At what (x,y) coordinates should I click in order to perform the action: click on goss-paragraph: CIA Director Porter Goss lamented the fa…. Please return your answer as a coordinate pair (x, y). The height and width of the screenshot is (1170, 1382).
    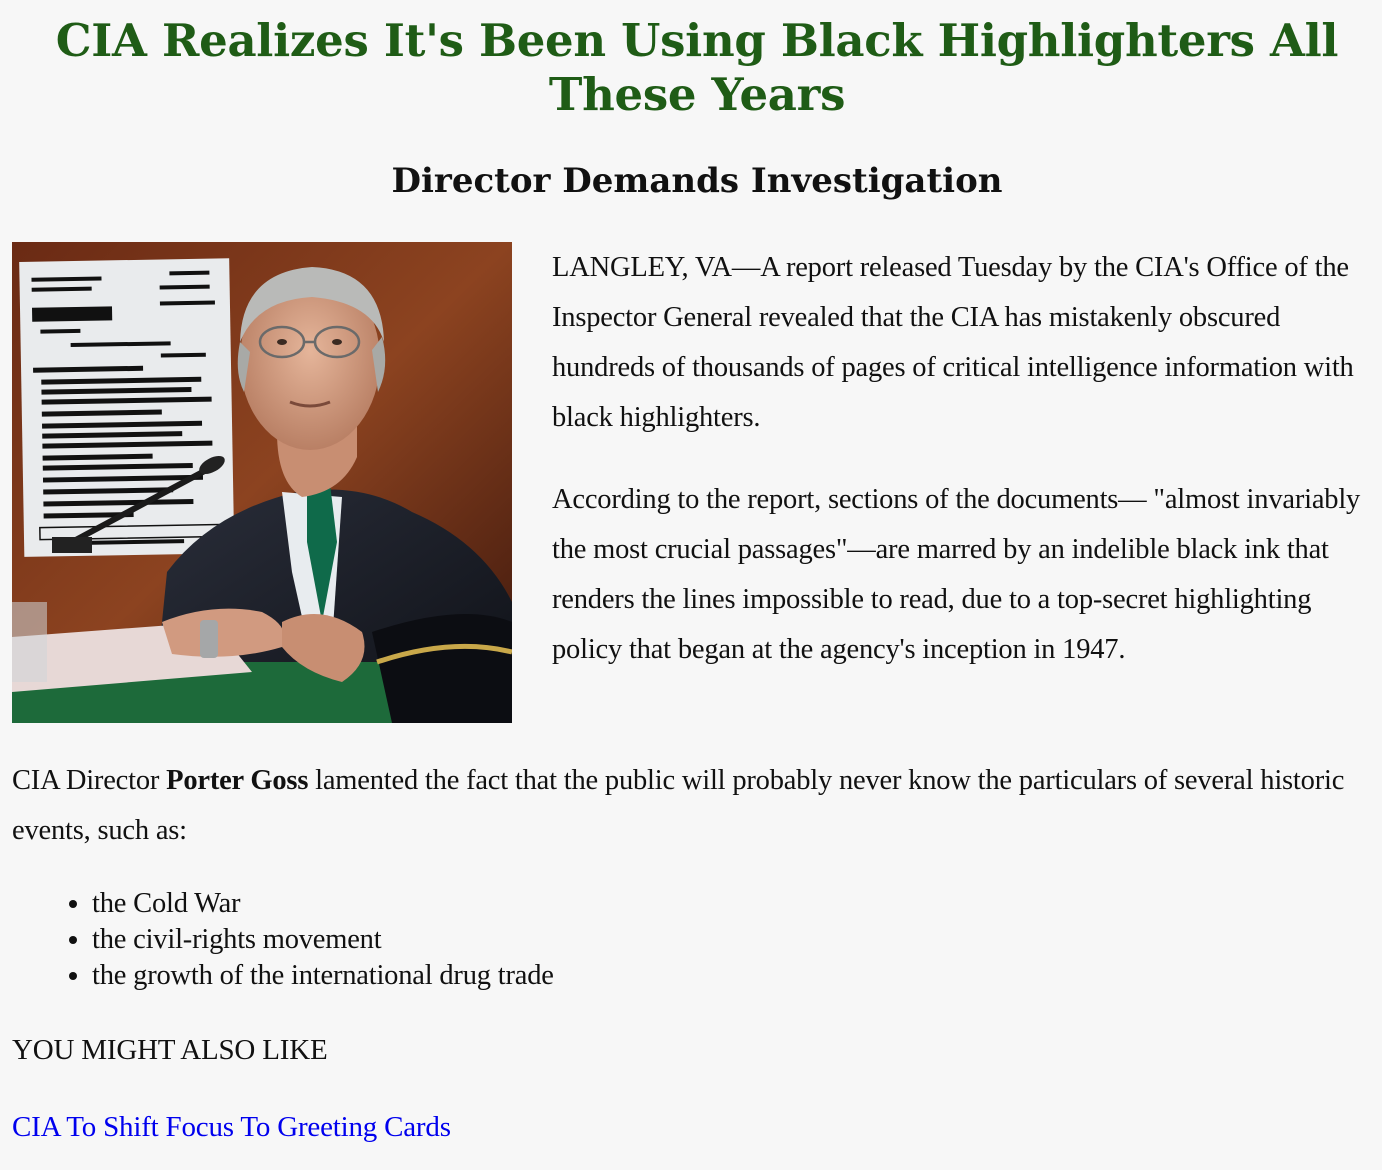
    Looking at the image, I should click on (692, 806).